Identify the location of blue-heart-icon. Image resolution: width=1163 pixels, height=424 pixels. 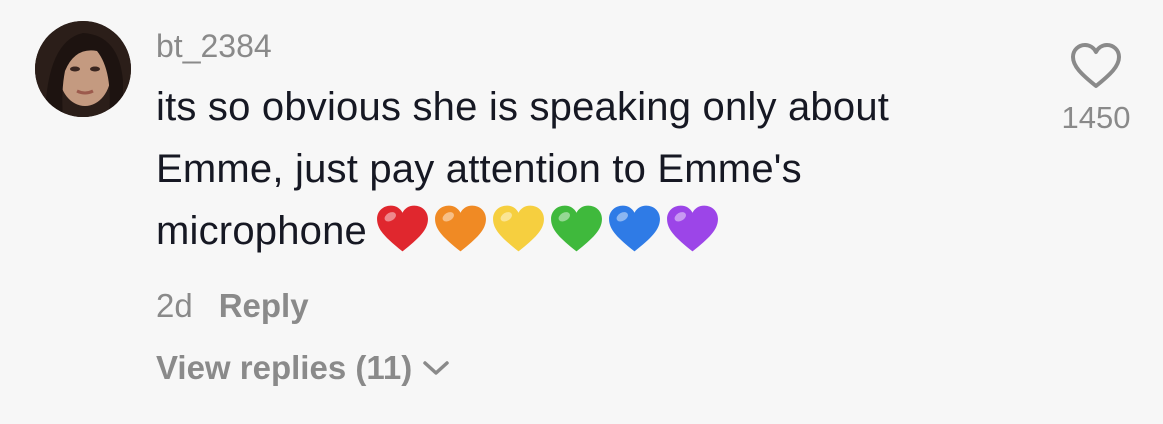
(634, 228).